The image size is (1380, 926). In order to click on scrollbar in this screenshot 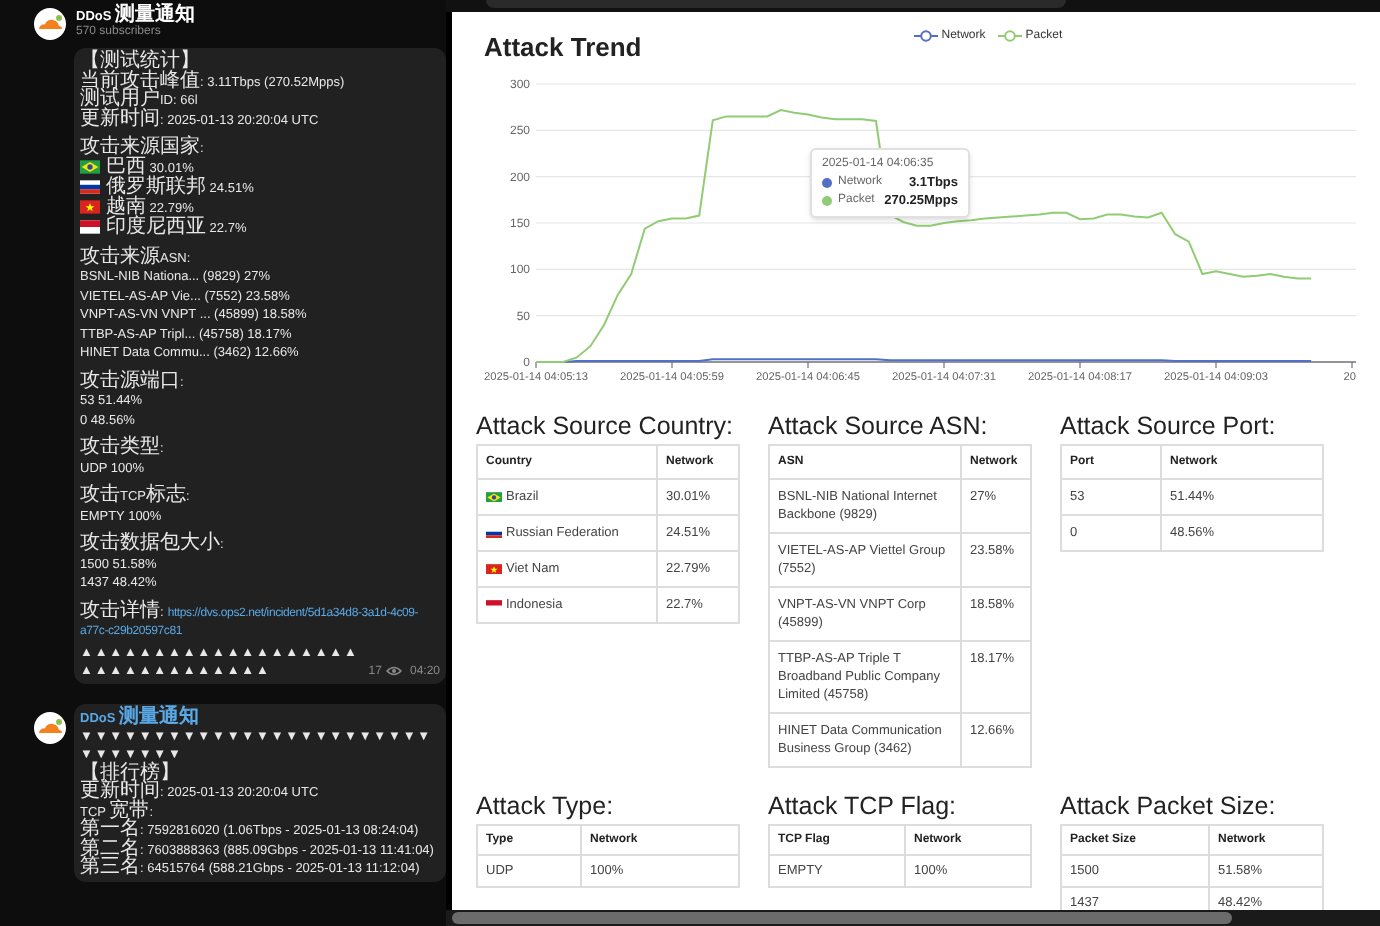, I will do `click(913, 918)`.